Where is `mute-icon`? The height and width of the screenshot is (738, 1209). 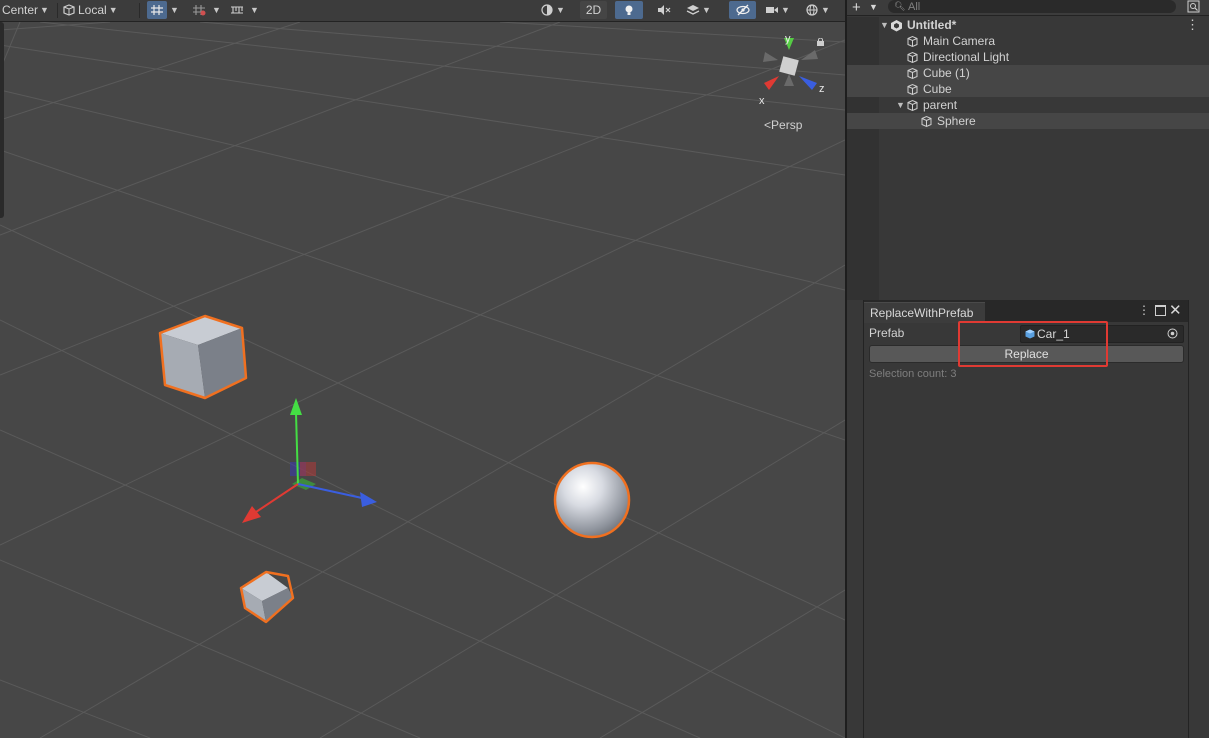 mute-icon is located at coordinates (664, 10).